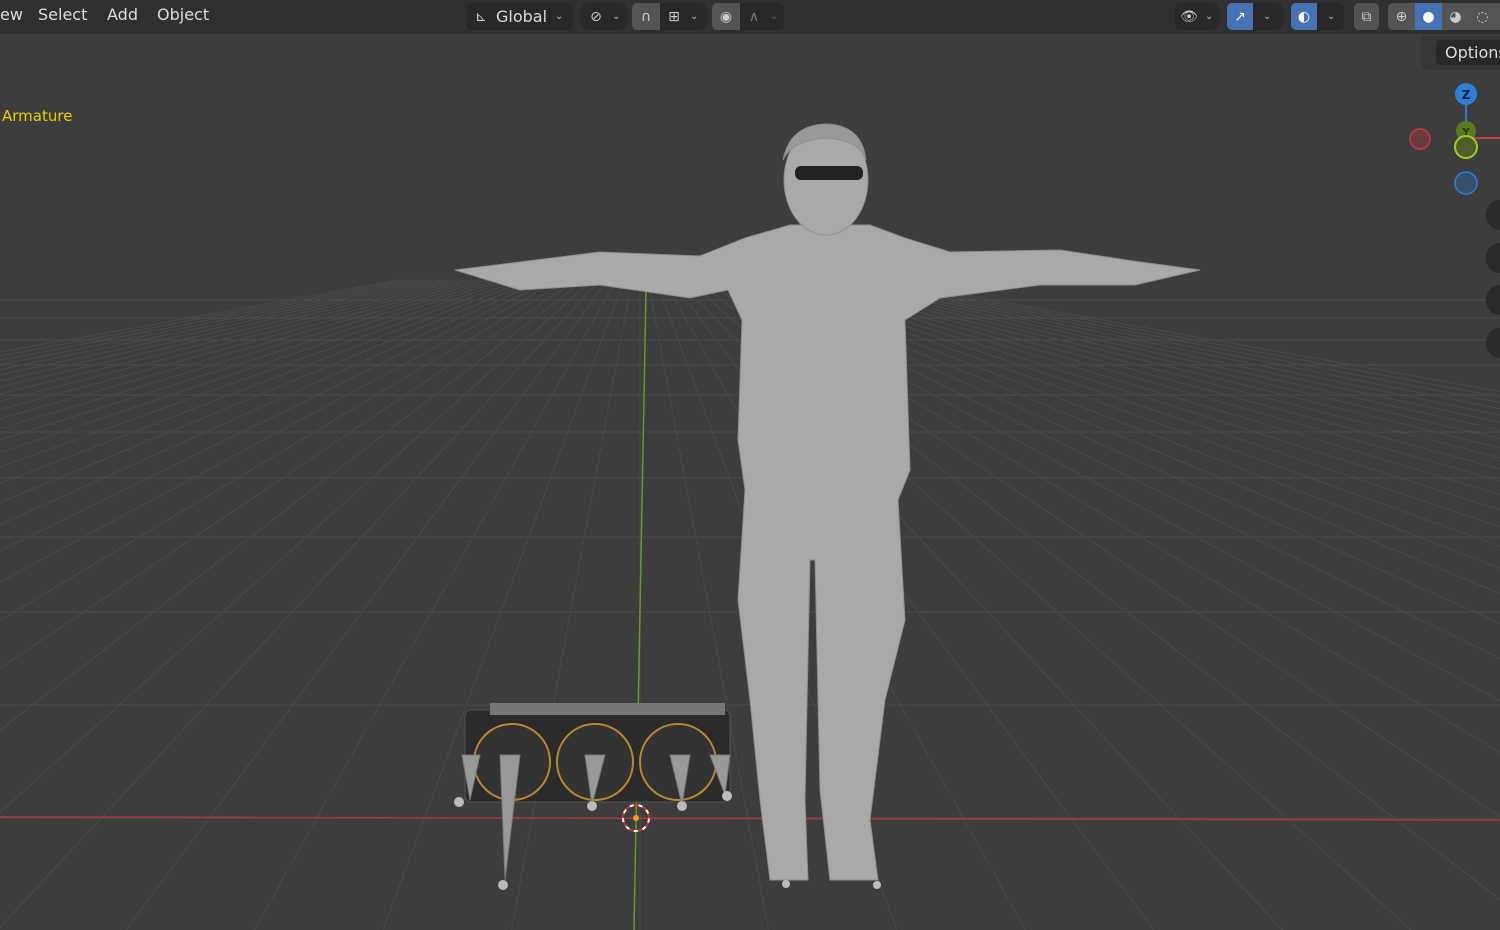 This screenshot has width=1500, height=930. Describe the element at coordinates (1428, 16) in the screenshot. I see `solid-shading-icon: ●` at that location.